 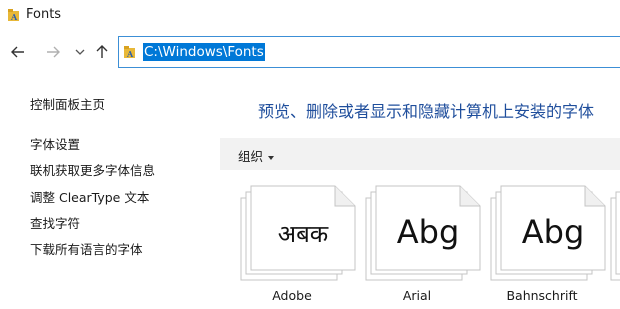 What do you see at coordinates (67, 103) in the screenshot?
I see `sidebar-item-control-panel-home: 控制面板主页` at bounding box center [67, 103].